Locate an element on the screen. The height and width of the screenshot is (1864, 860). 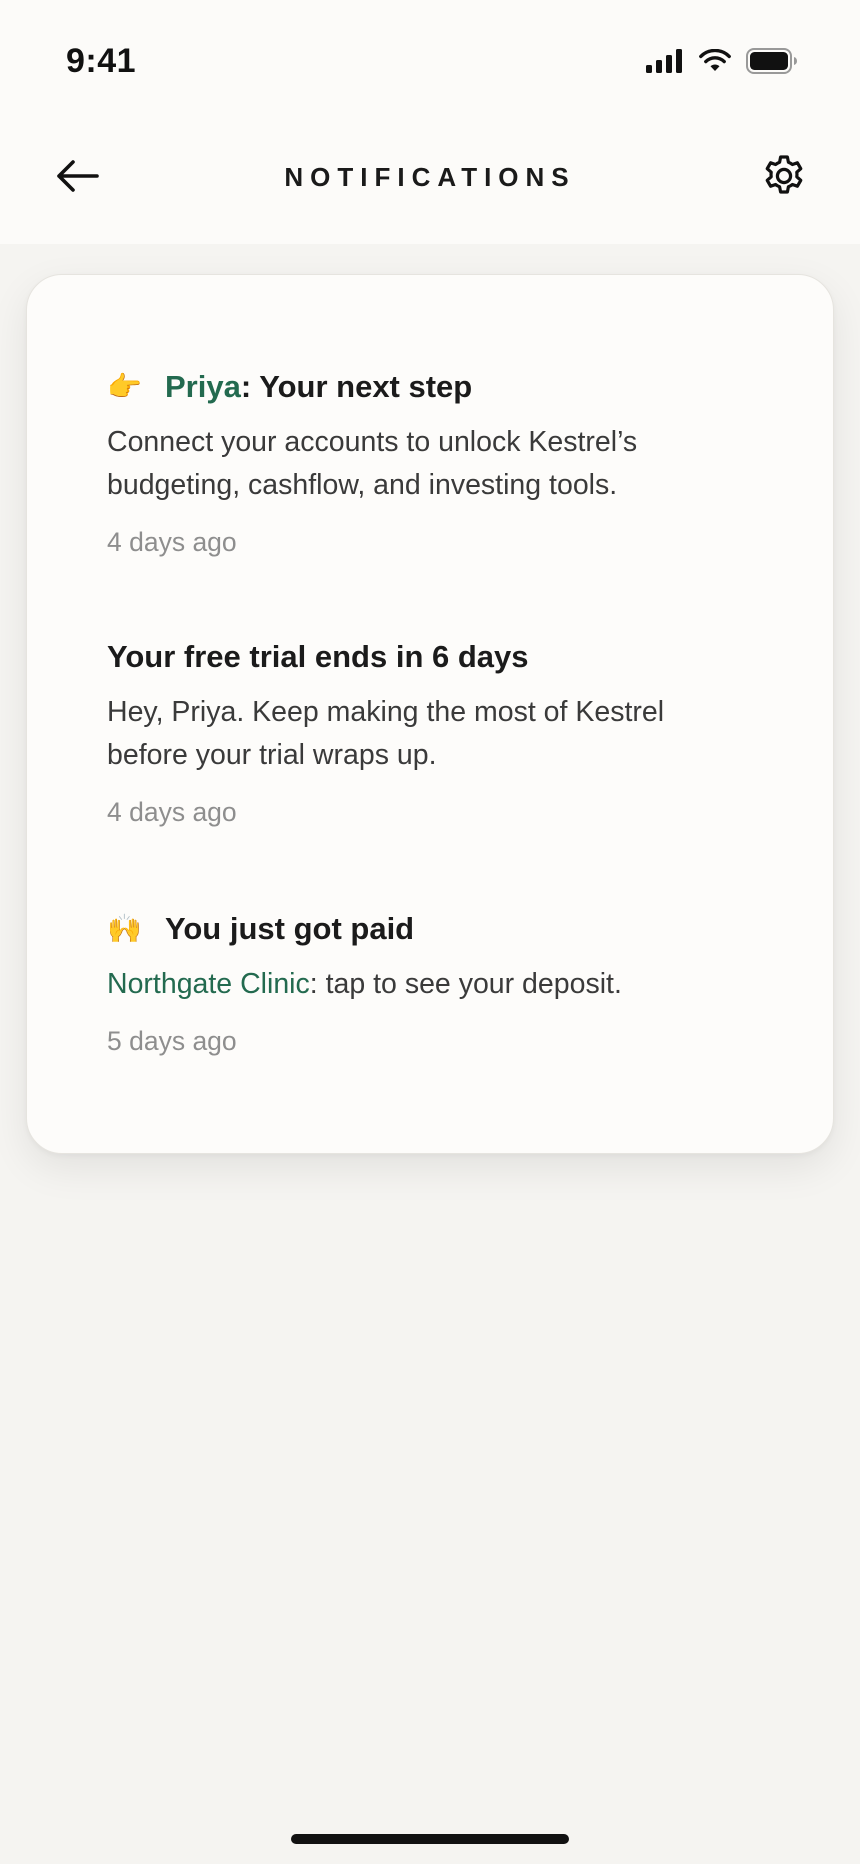
gear-icon is located at coordinates (784, 178).